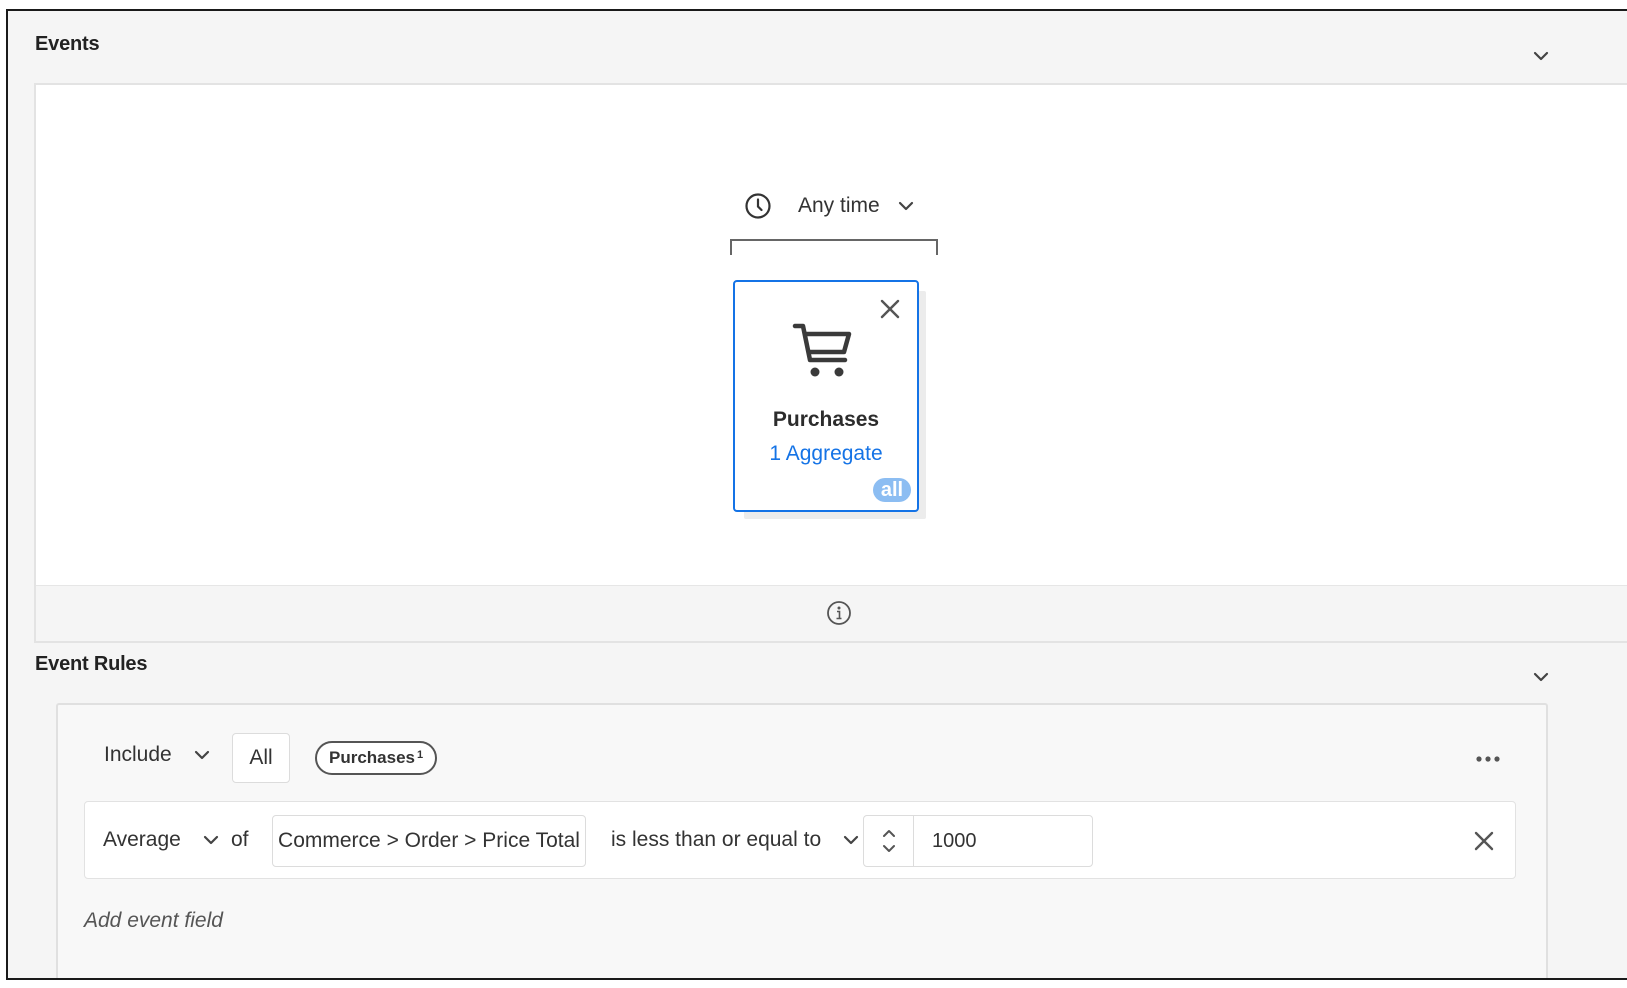  Describe the element at coordinates (1541, 677) in the screenshot. I see `event-rules-collapse-chevron-down-icon` at that location.